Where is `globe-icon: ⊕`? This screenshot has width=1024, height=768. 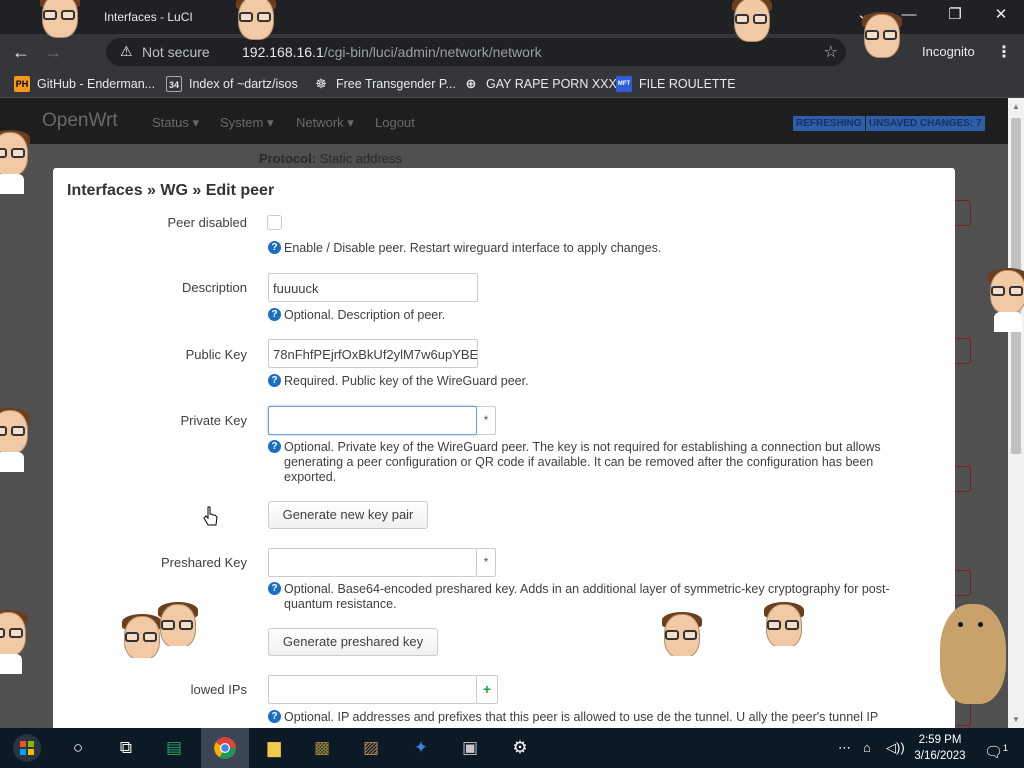 globe-icon: ⊕ is located at coordinates (471, 83).